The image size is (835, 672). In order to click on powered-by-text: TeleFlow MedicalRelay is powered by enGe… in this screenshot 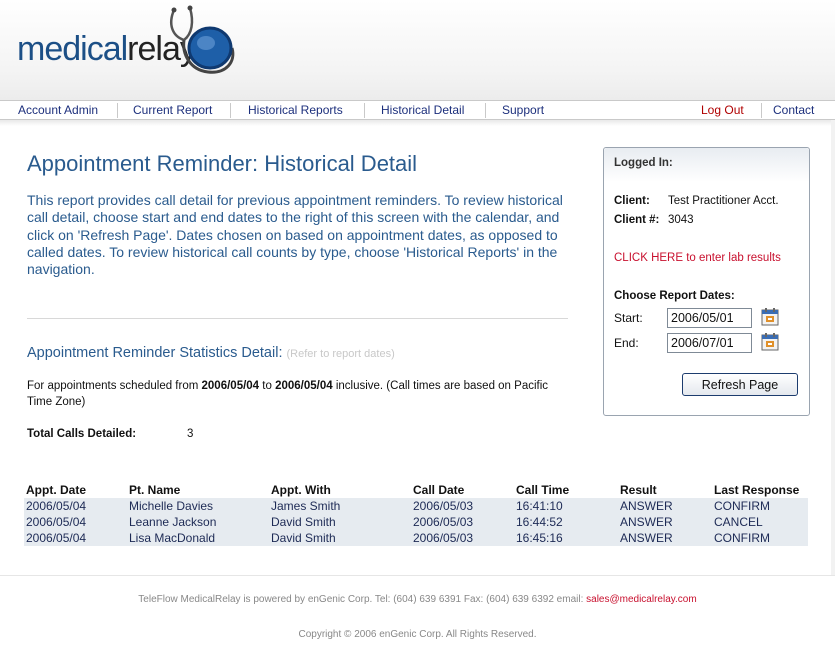, I will do `click(417, 599)`.